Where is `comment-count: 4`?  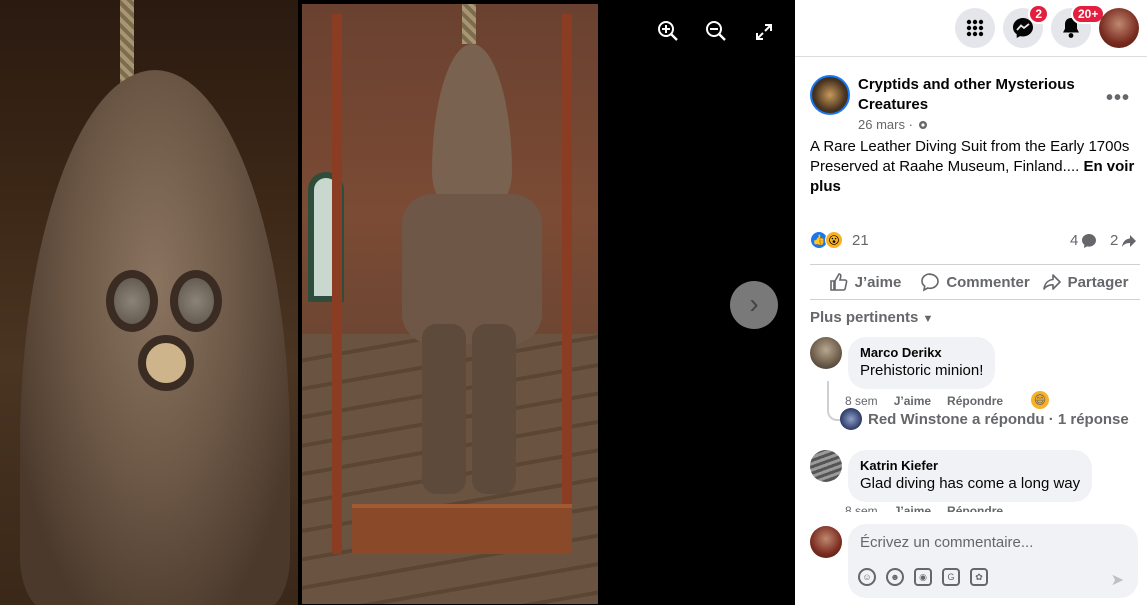
comment-count: 4 is located at coordinates (1083, 240).